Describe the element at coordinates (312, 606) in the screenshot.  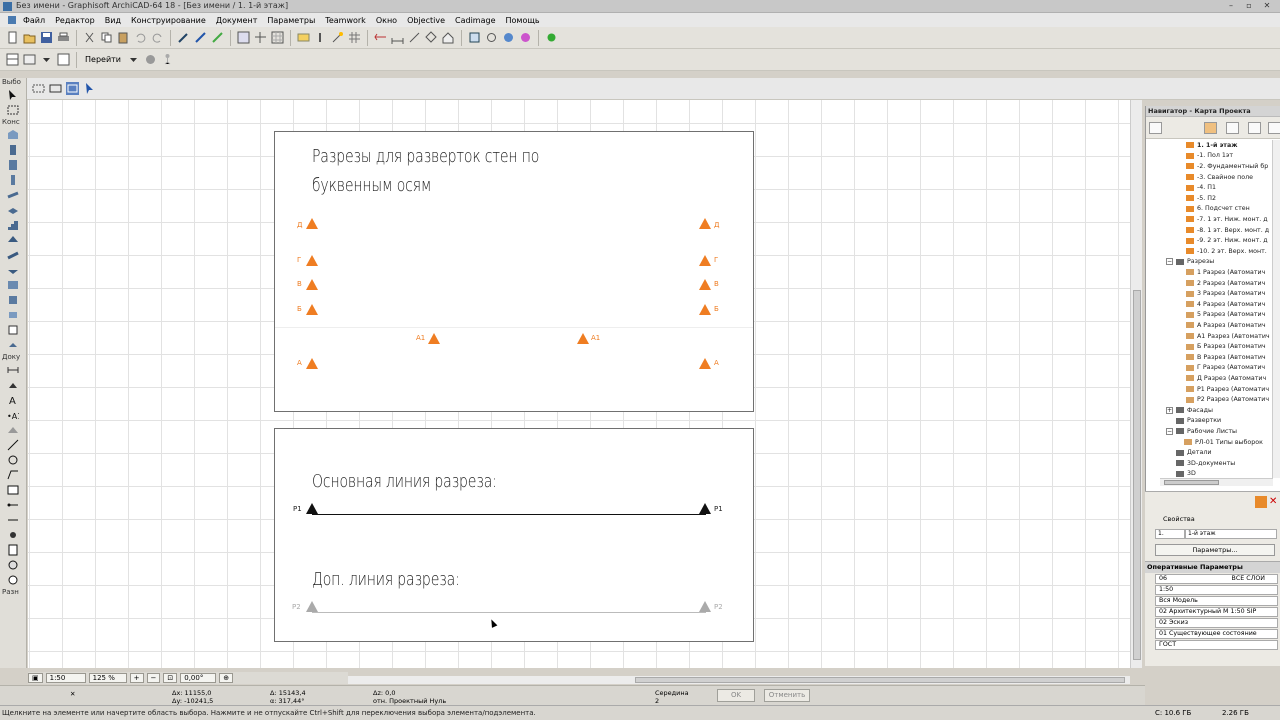
I see `aux-section-marker-left` at that location.